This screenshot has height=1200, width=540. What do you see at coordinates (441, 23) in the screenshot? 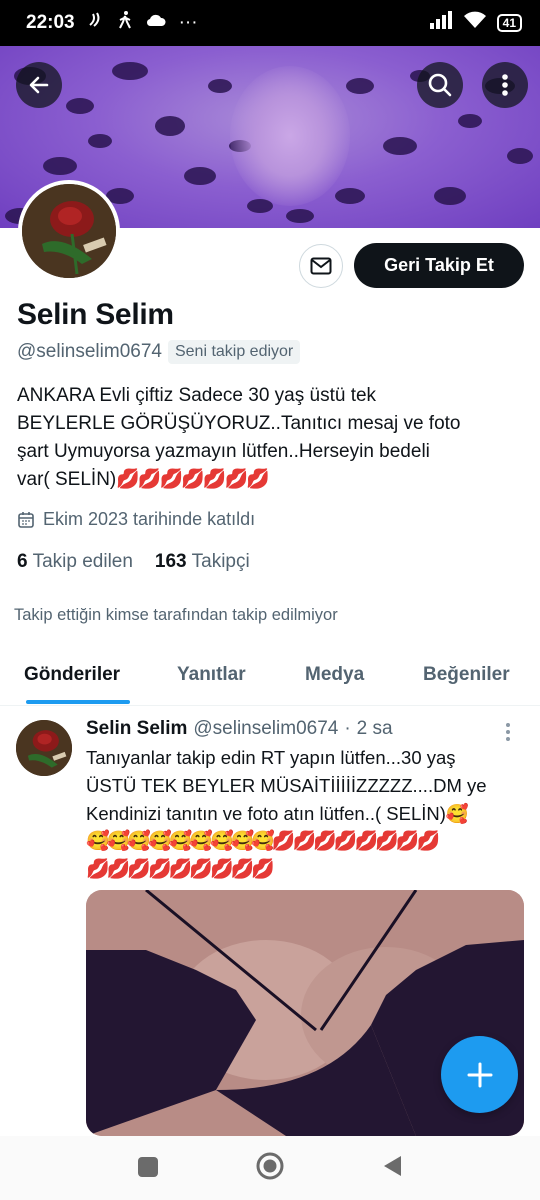
I see `signal-icon` at bounding box center [441, 23].